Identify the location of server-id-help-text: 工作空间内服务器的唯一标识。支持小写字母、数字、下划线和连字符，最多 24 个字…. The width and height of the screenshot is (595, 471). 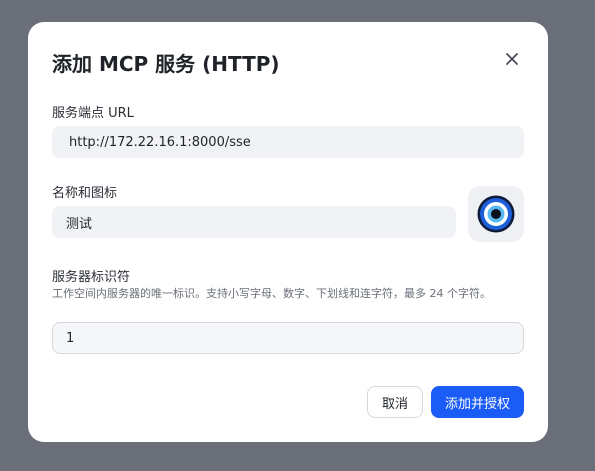
(271, 293).